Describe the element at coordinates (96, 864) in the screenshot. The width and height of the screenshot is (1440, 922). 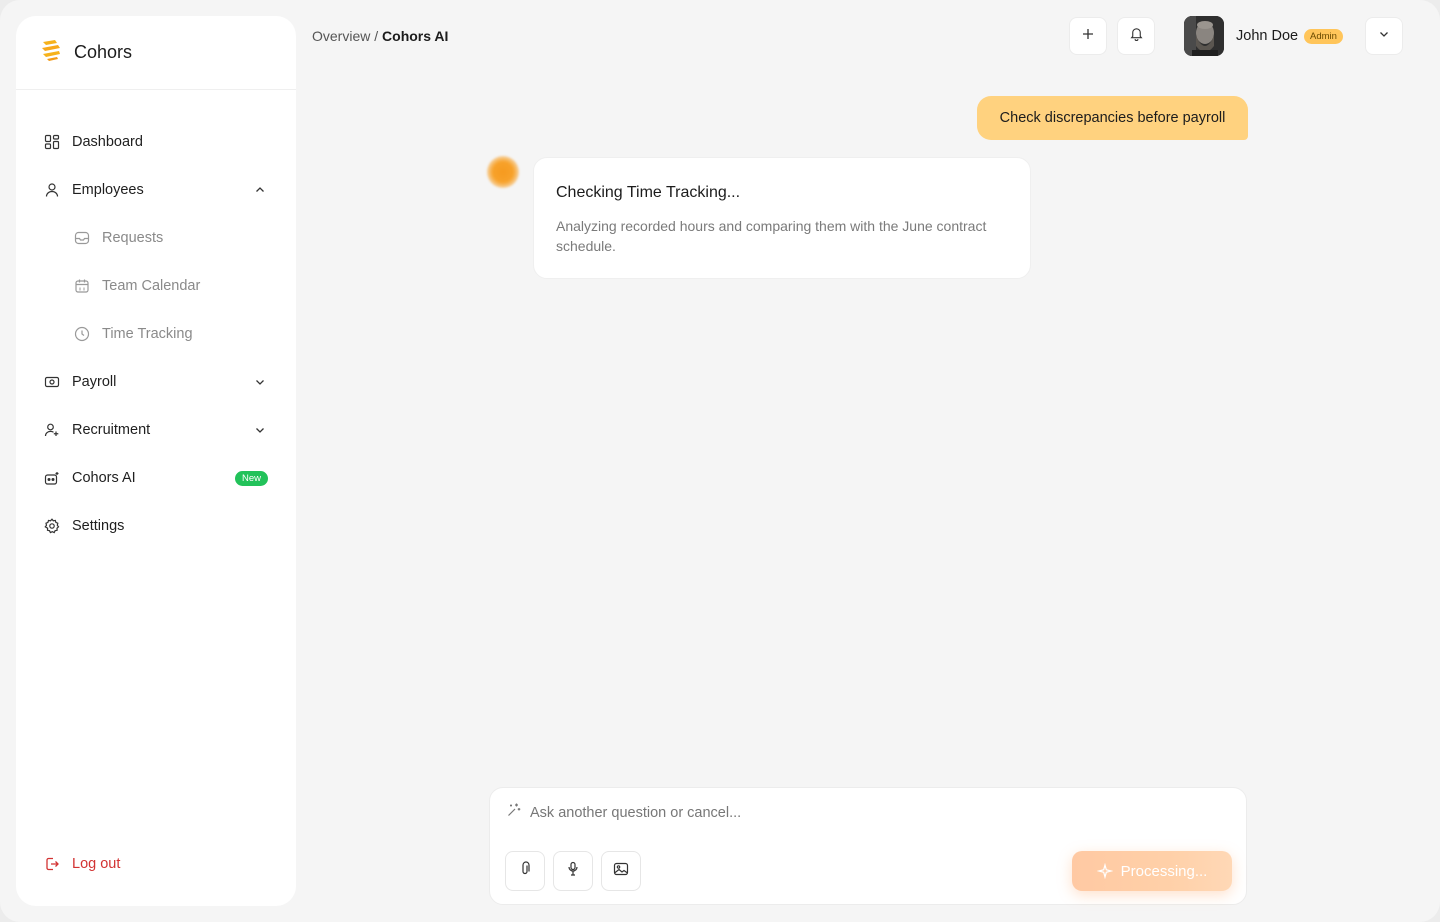
I see `logout-label: Log out` at that location.